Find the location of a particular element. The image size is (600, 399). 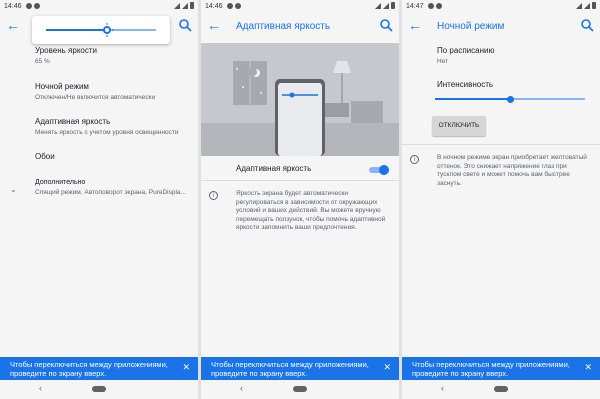

intensity-slider-fill is located at coordinates (472, 99).